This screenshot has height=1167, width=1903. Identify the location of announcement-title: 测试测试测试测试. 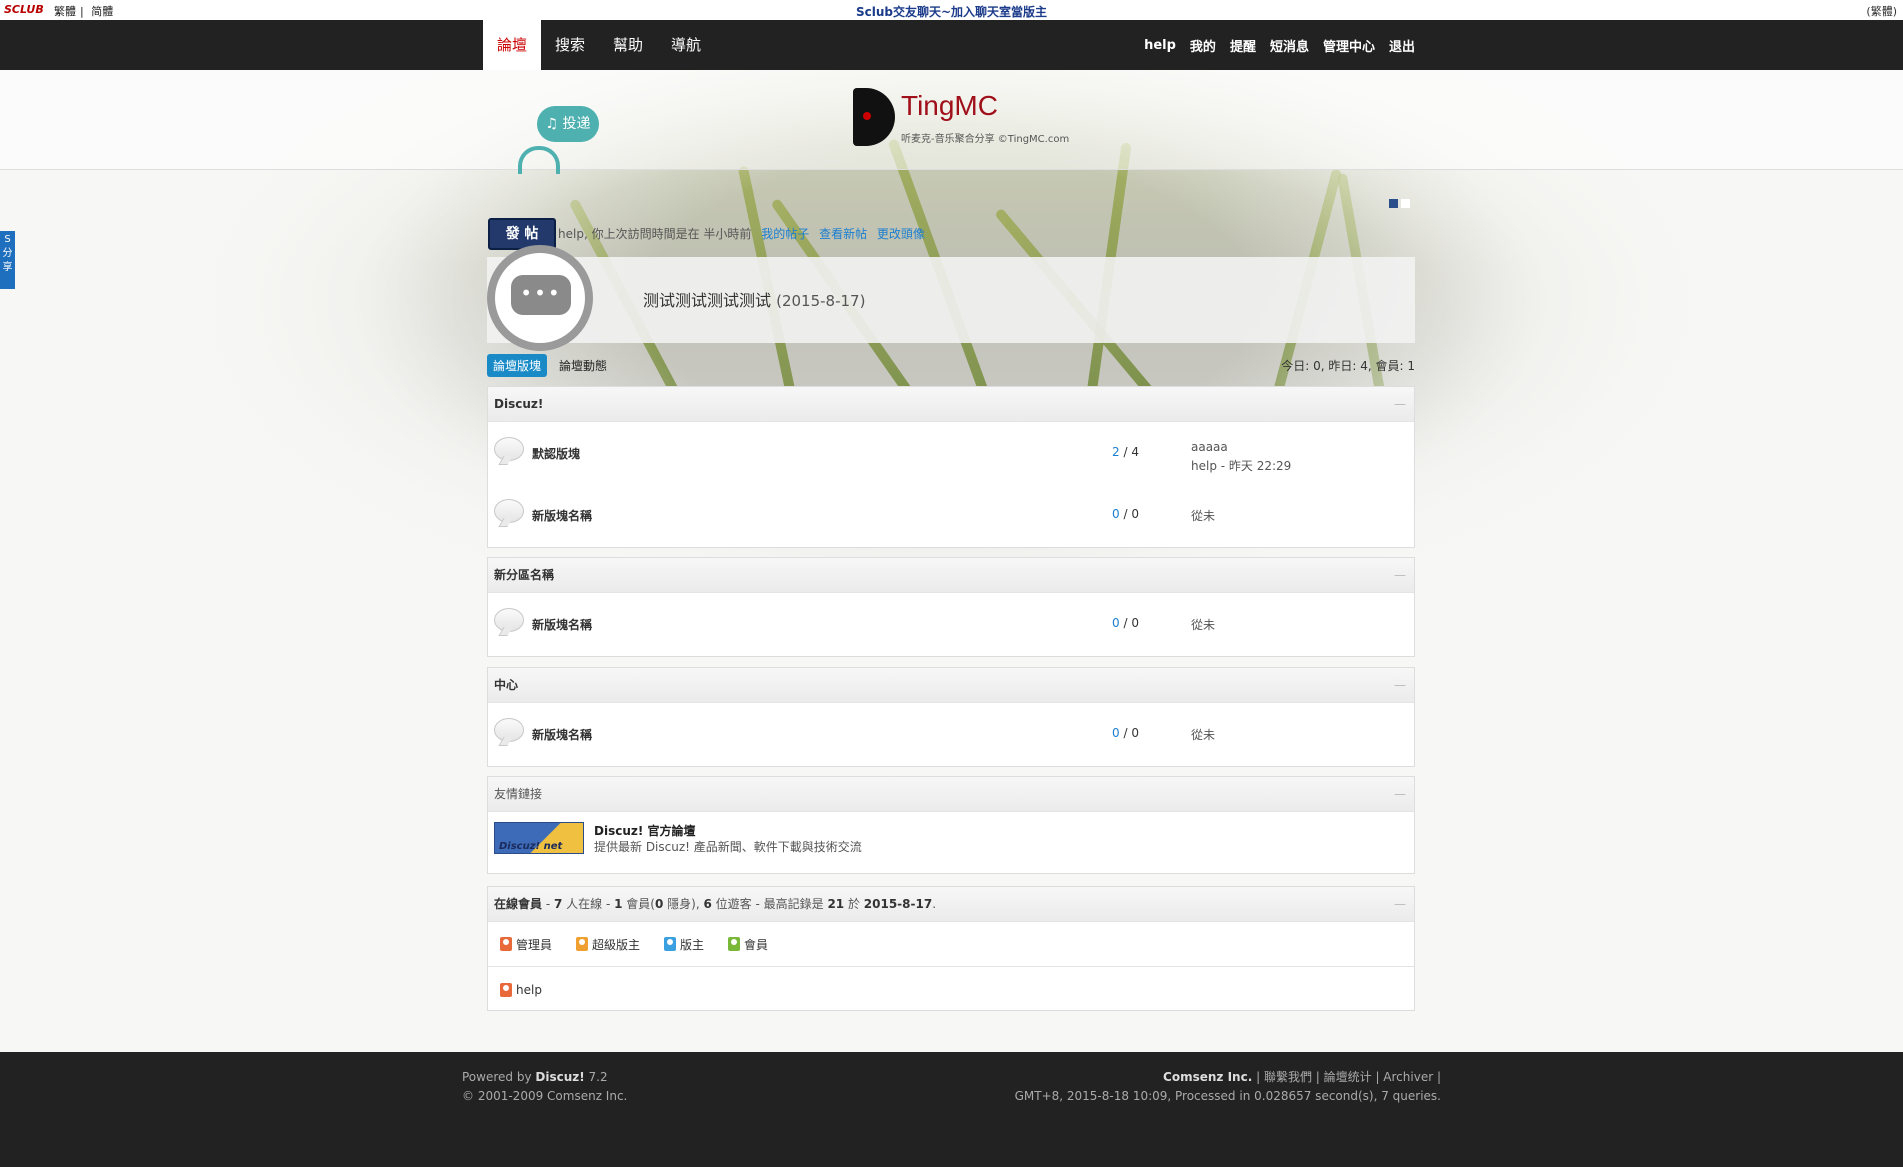
(707, 300).